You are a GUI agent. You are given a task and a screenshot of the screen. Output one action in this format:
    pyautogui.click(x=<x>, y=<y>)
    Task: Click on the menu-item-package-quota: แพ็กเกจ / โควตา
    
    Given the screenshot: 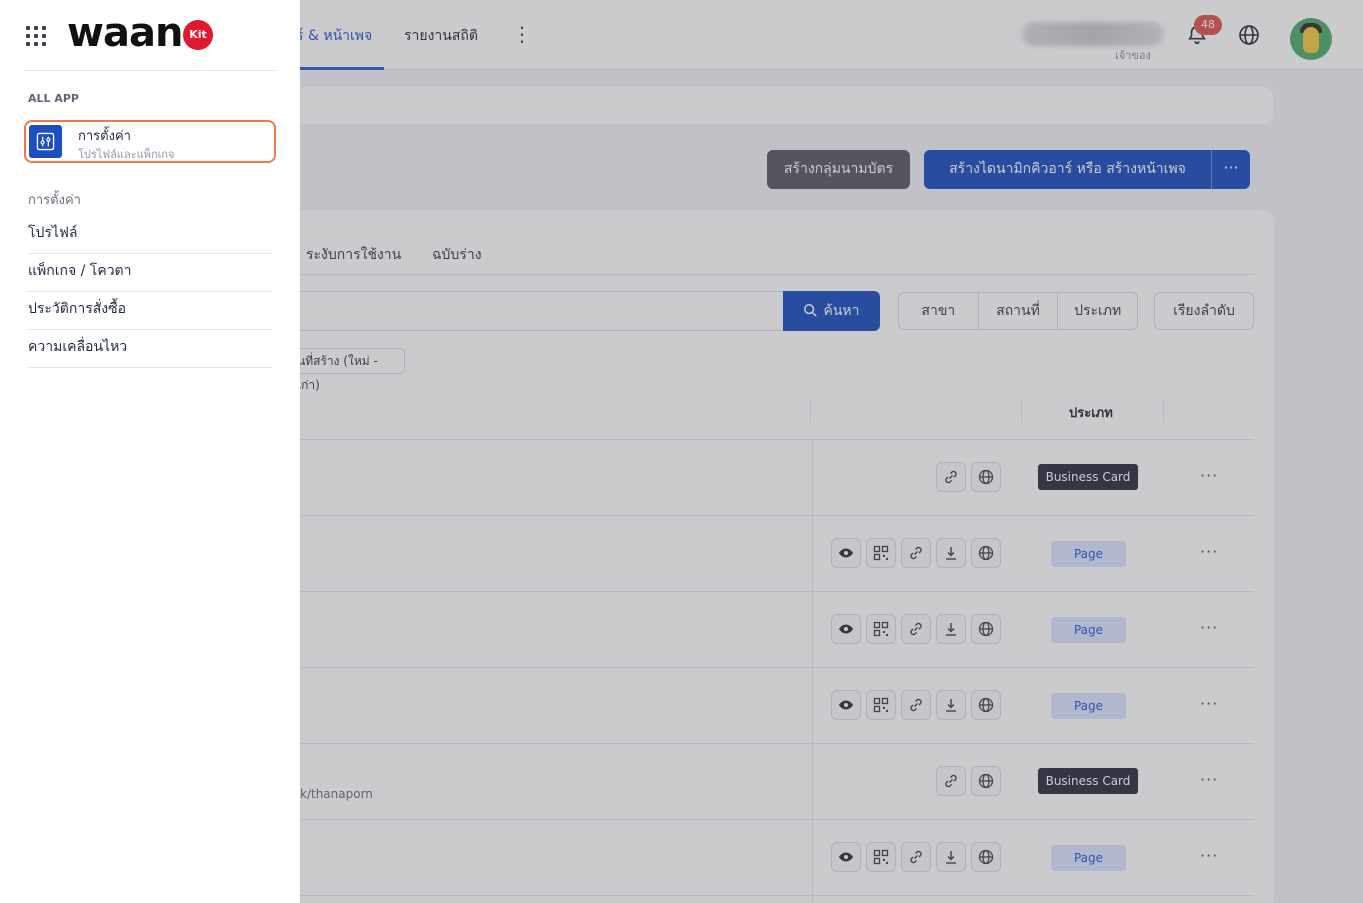 What is the action you would take?
    pyautogui.click(x=150, y=273)
    